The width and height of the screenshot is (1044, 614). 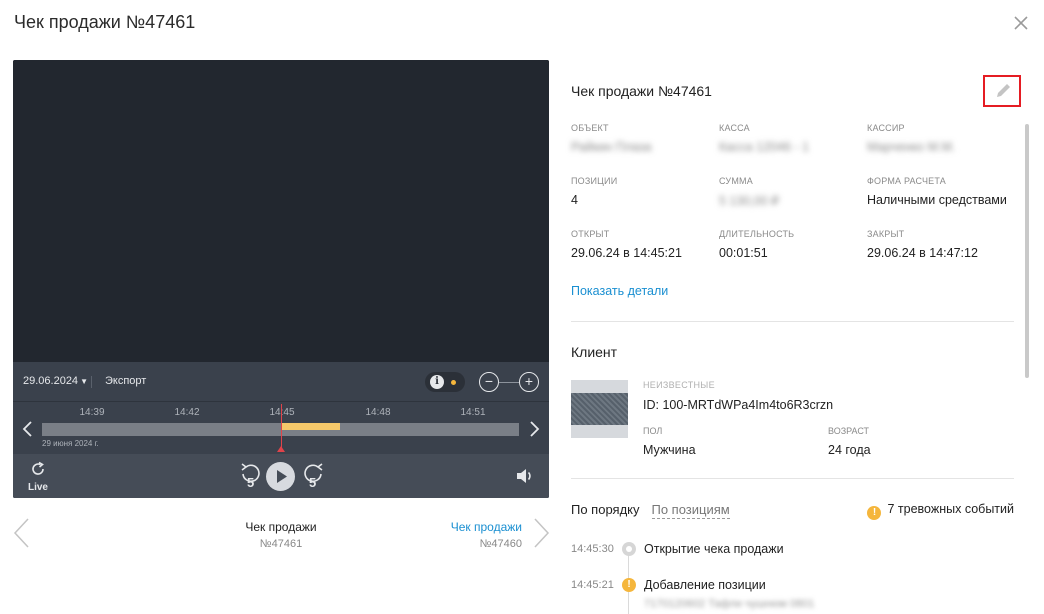 What do you see at coordinates (473, 412) in the screenshot?
I see `timeline-tick-label: 14:51` at bounding box center [473, 412].